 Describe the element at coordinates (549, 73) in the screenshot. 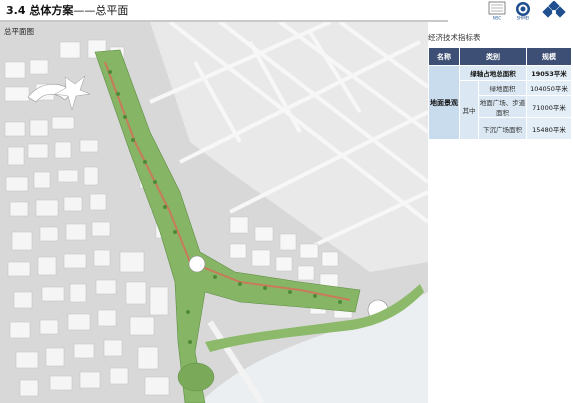

I see `row-value-total: 19053平米` at that location.